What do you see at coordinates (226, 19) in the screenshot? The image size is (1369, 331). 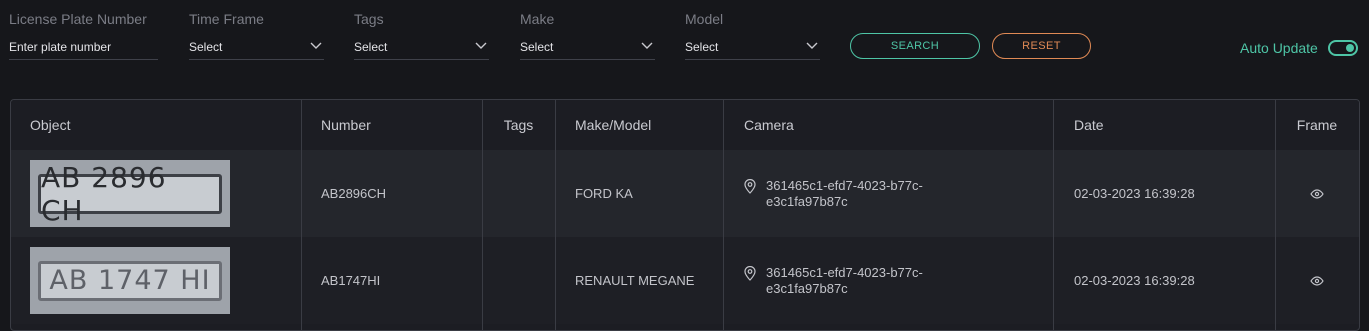 I see `time-frame-label: Time Frame` at bounding box center [226, 19].